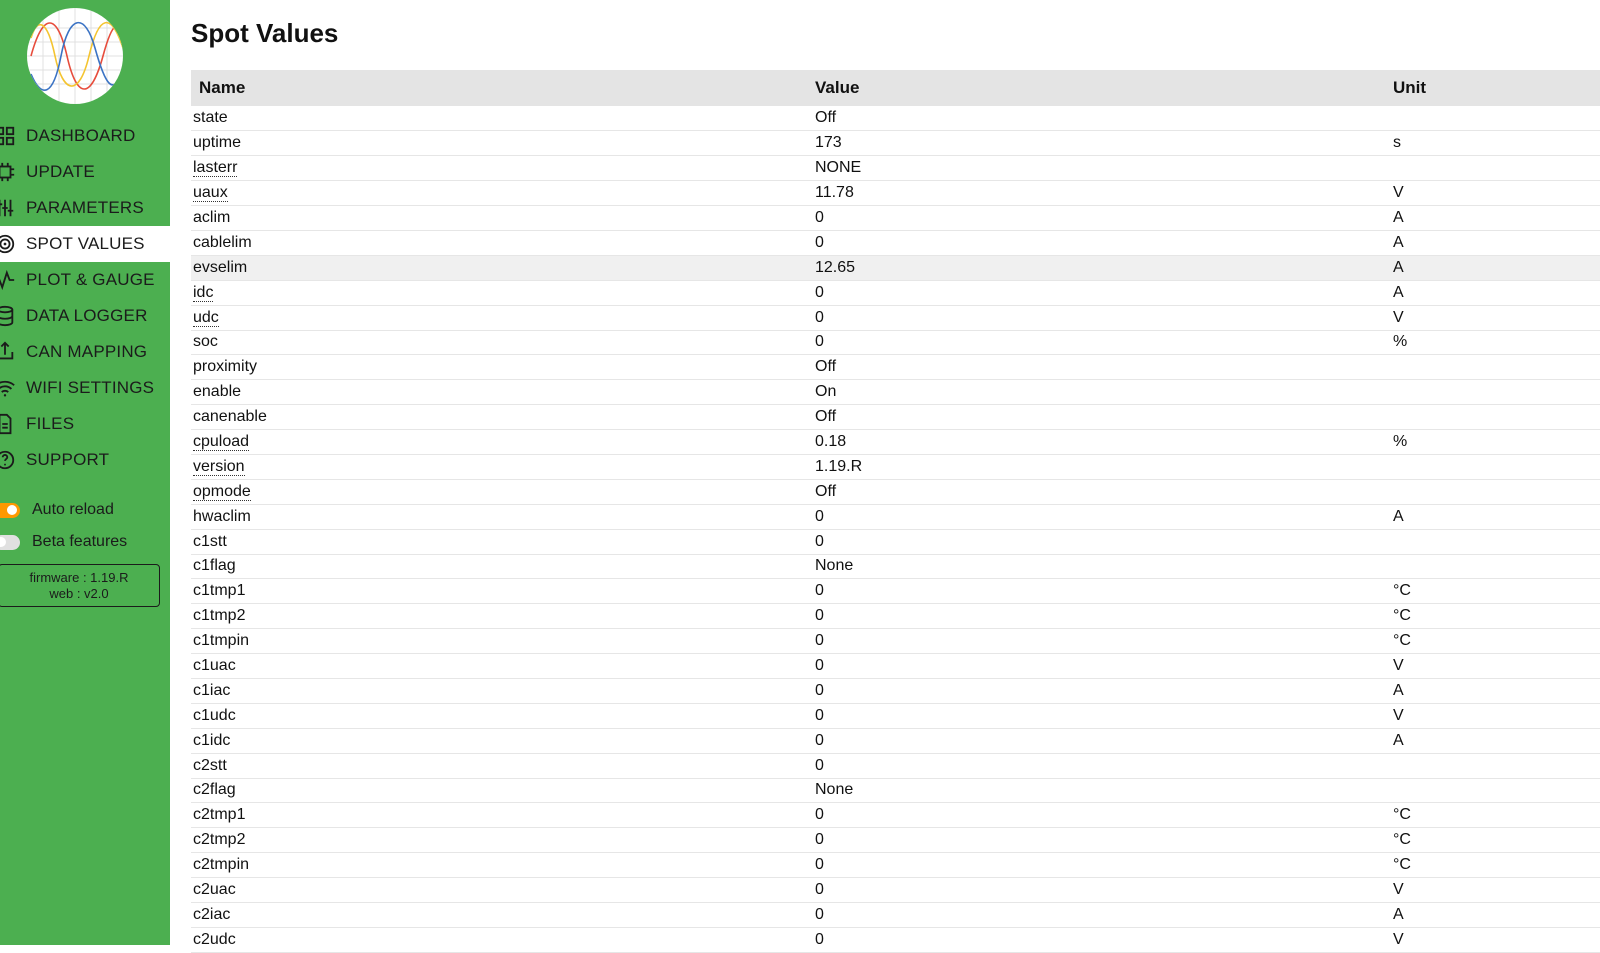 The width and height of the screenshot is (1600, 953). Describe the element at coordinates (895, 168) in the screenshot. I see `table-row: lasterr NONE` at that location.